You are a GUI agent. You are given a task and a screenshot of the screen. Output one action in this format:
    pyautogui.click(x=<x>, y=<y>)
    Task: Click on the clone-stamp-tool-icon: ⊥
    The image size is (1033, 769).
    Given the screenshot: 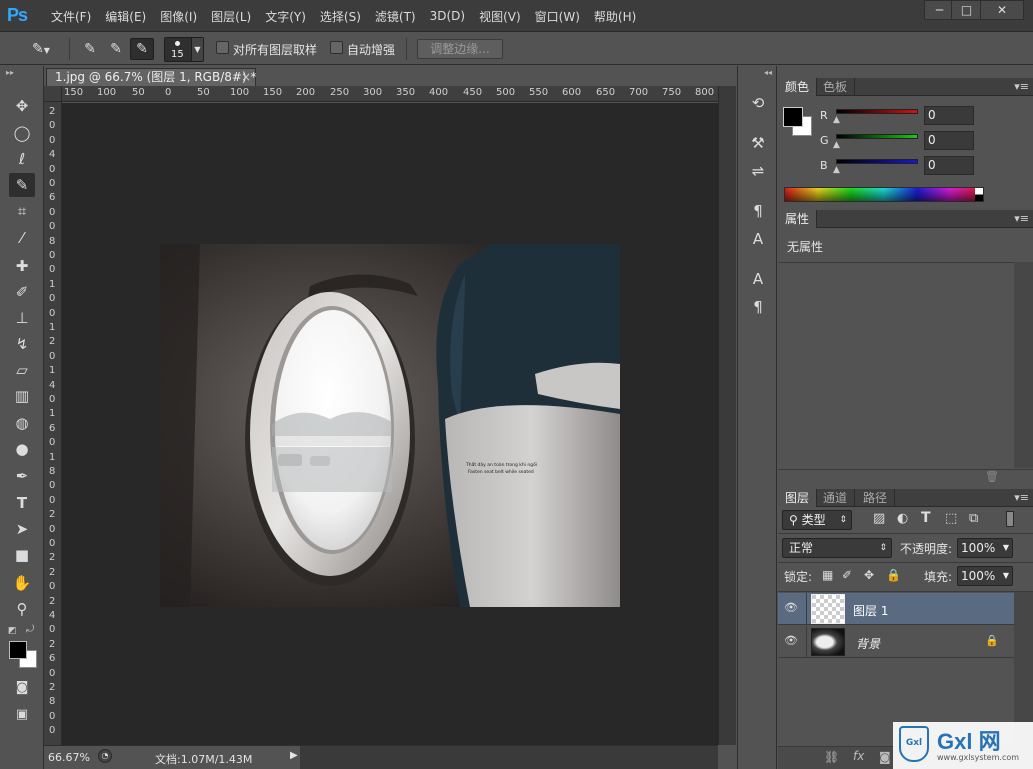 What is the action you would take?
    pyautogui.click(x=22, y=318)
    